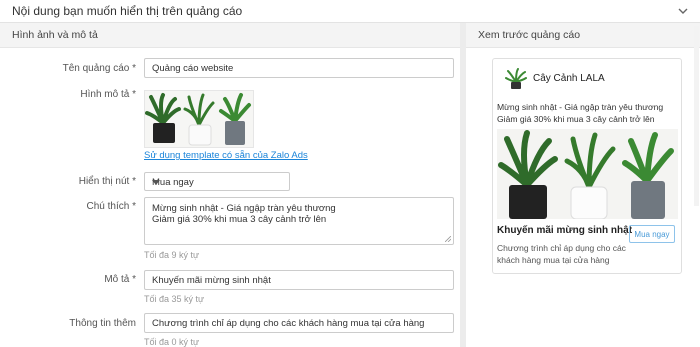 The width and height of the screenshot is (700, 347). What do you see at coordinates (120, 279) in the screenshot?
I see `desc-label: Mô tả *` at bounding box center [120, 279].